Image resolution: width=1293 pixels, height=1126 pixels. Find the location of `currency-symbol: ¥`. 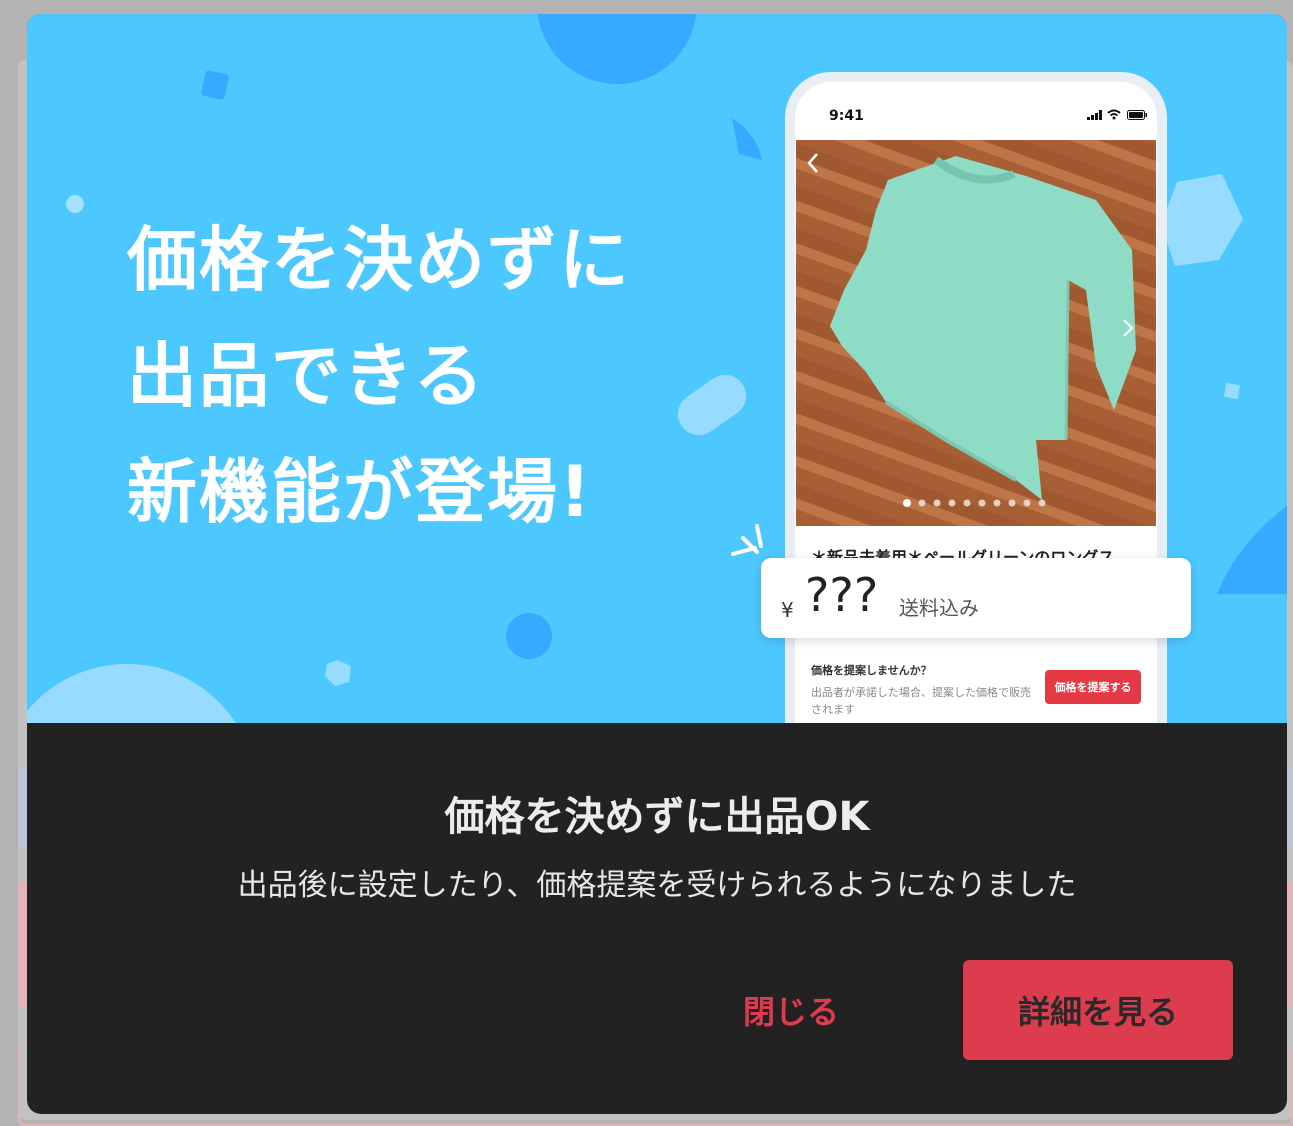

currency-symbol: ¥ is located at coordinates (787, 610).